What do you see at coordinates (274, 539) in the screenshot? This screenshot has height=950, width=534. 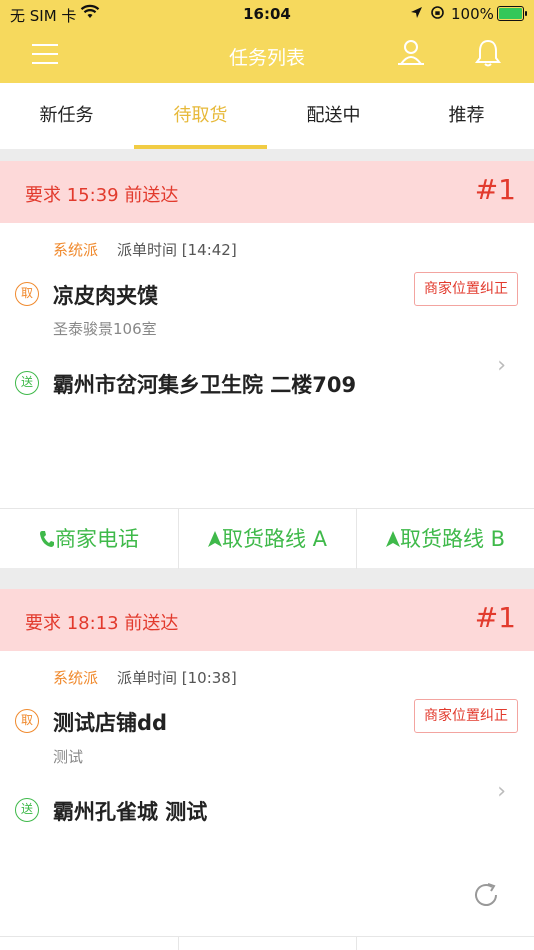 I see `pickup-route-a-label: 取货路线 A` at bounding box center [274, 539].